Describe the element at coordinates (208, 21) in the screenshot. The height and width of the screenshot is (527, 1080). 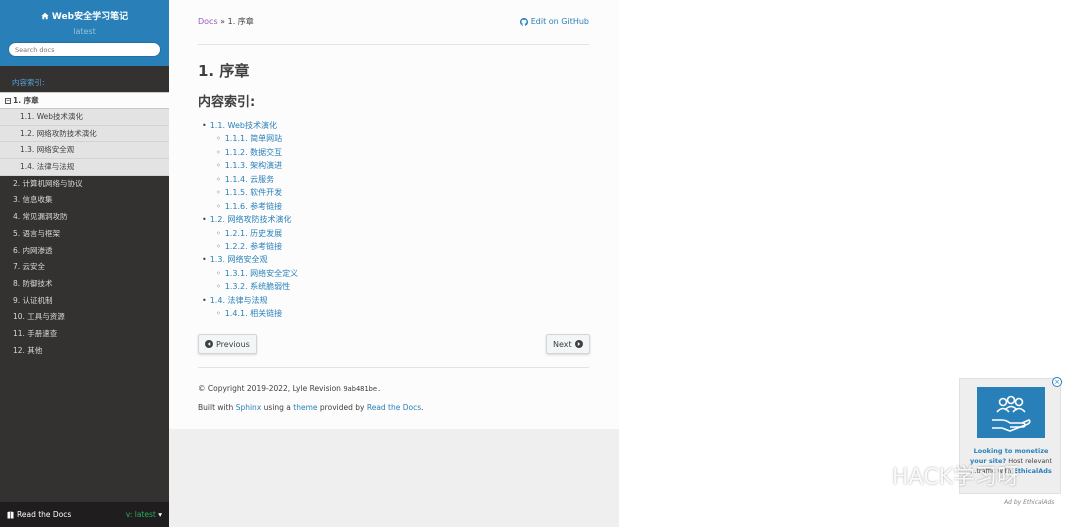
I see `breadcrumb-docs-link: Docs` at that location.